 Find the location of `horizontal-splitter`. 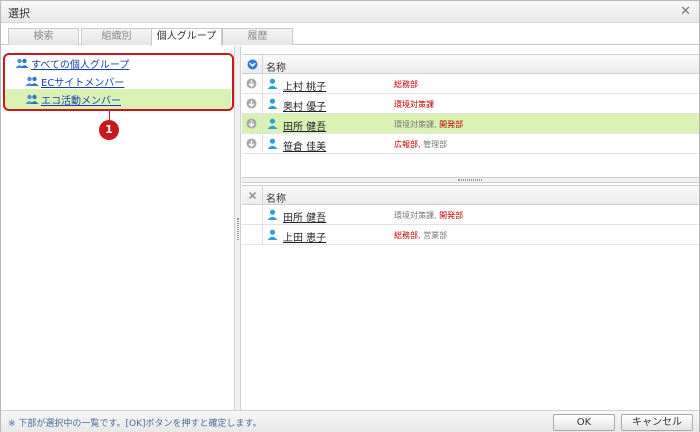

horizontal-splitter is located at coordinates (470, 180).